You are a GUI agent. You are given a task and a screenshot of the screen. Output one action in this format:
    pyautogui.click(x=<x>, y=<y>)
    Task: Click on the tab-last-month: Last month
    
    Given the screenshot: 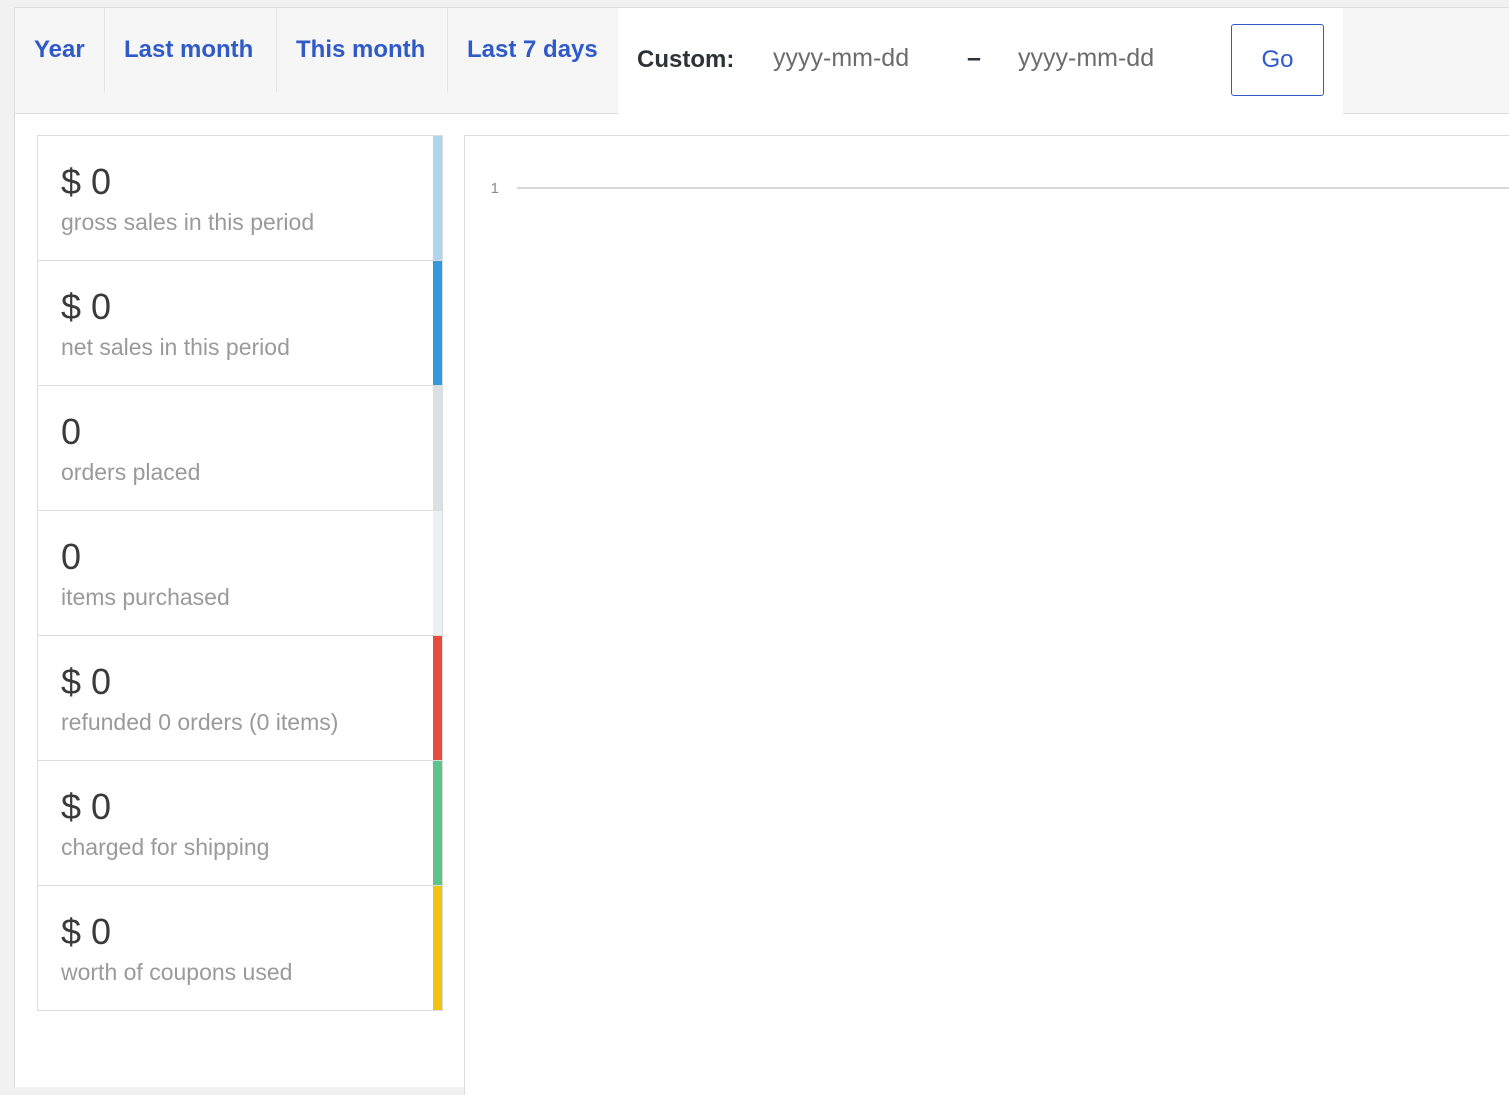 What is the action you would take?
    pyautogui.click(x=191, y=50)
    